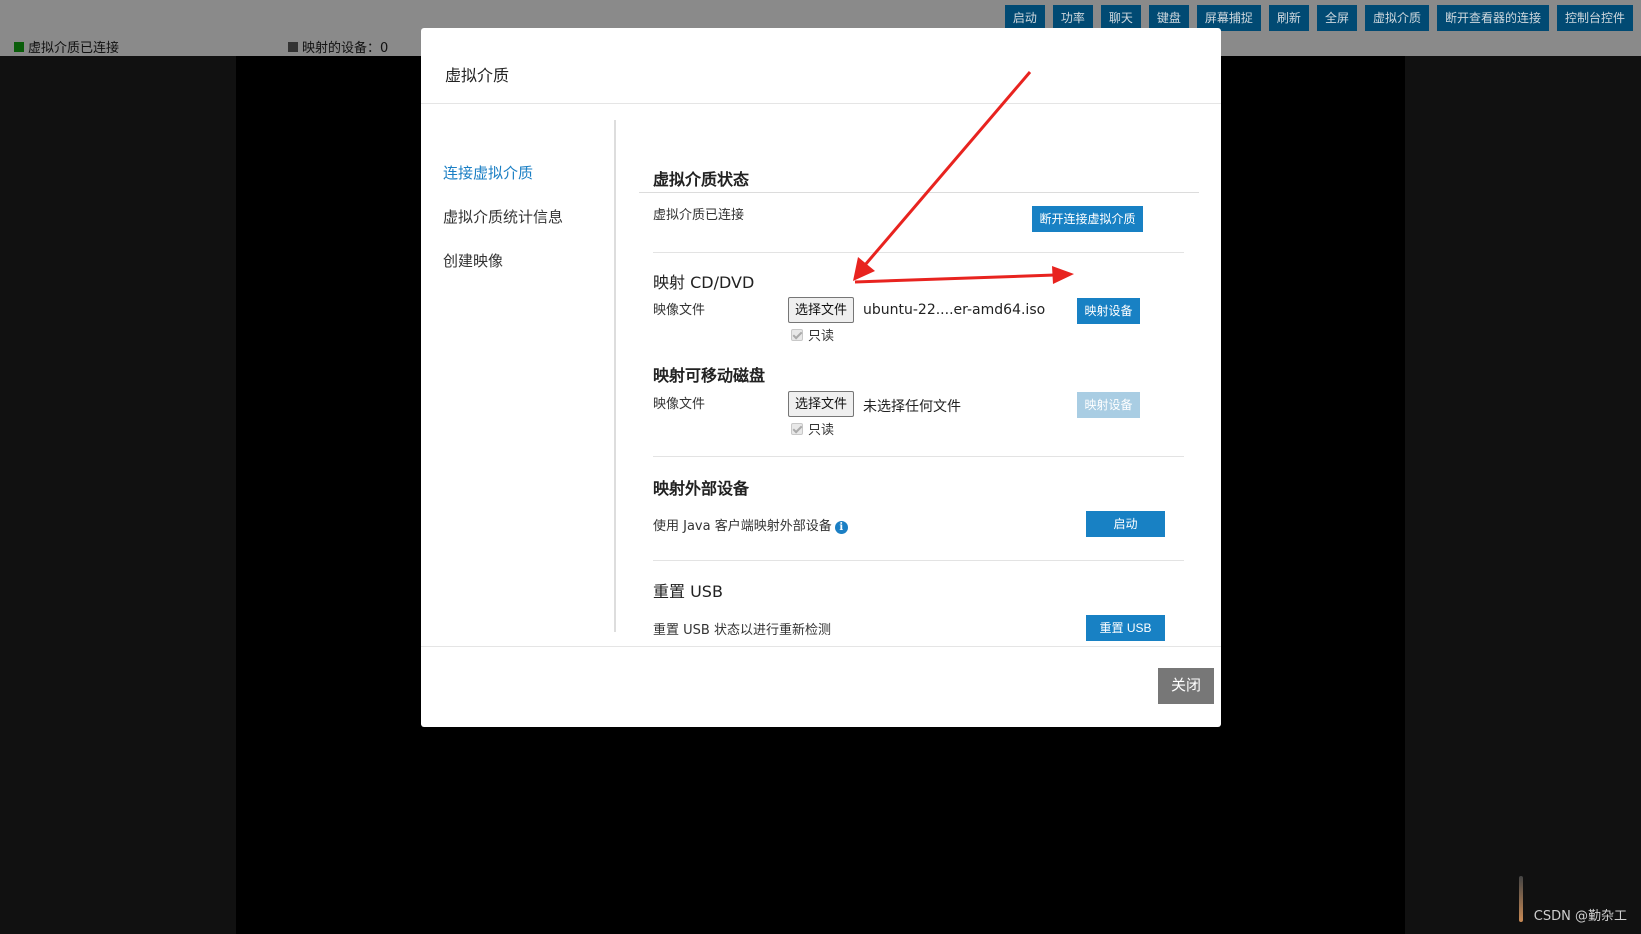 The height and width of the screenshot is (934, 1641). I want to click on left-margin, so click(118, 495).